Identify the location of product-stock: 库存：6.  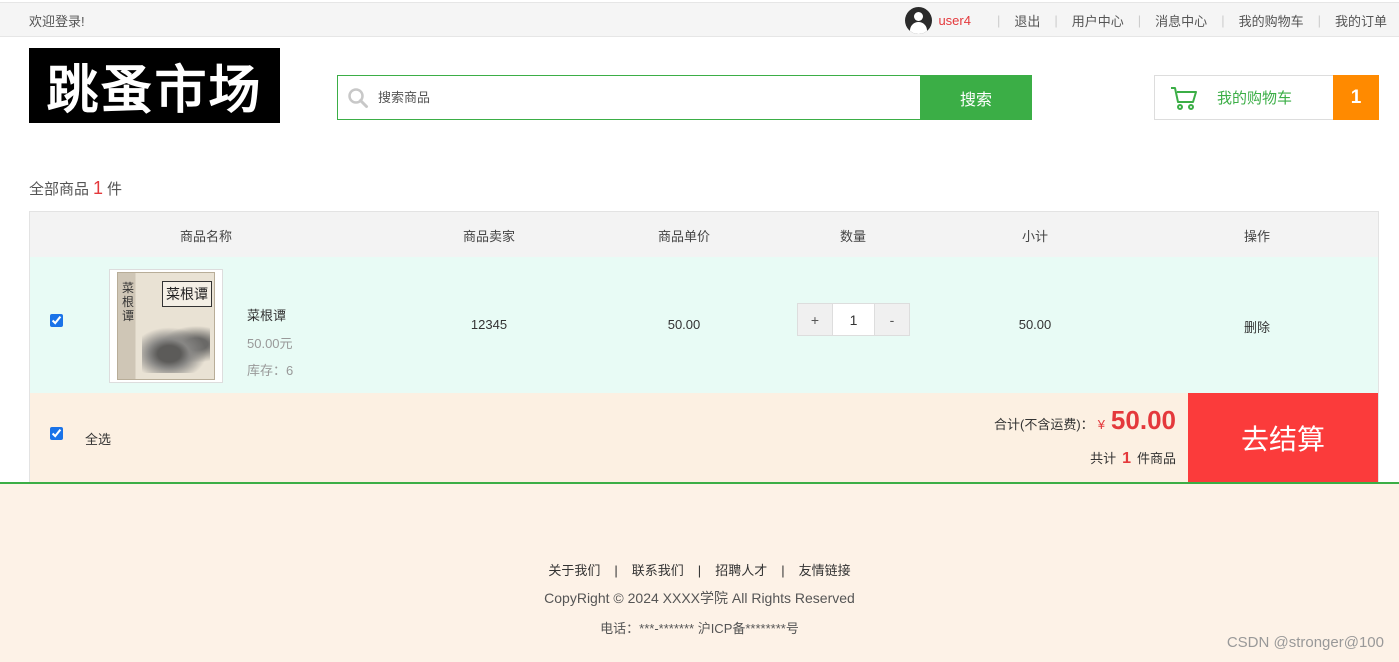
(270, 370).